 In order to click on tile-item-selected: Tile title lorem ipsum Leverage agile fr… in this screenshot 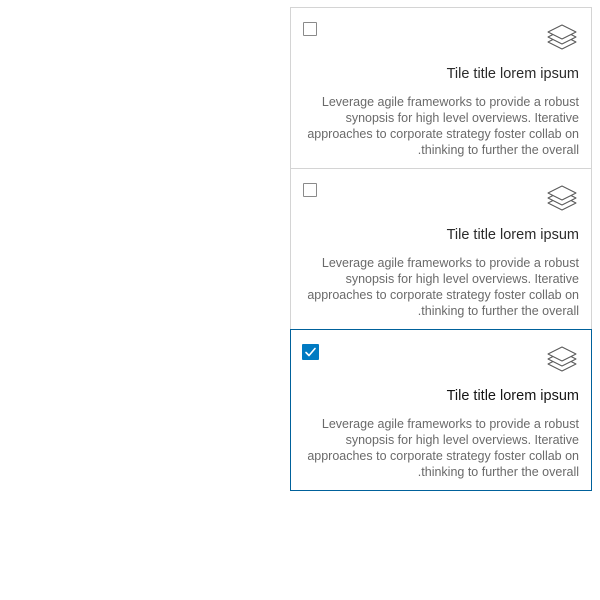, I will do `click(441, 410)`.